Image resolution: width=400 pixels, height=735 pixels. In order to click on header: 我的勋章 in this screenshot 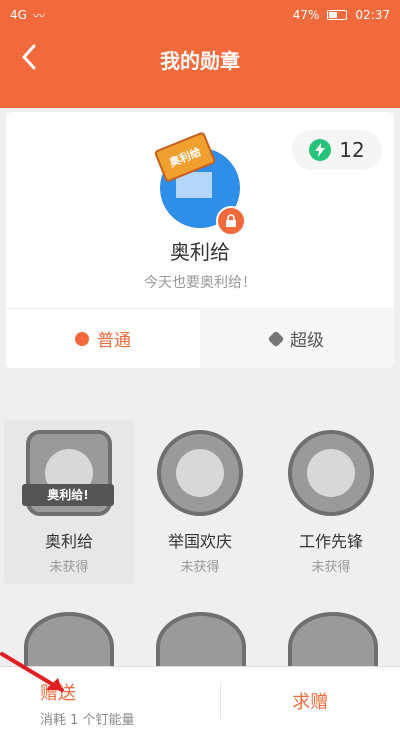, I will do `click(200, 69)`.